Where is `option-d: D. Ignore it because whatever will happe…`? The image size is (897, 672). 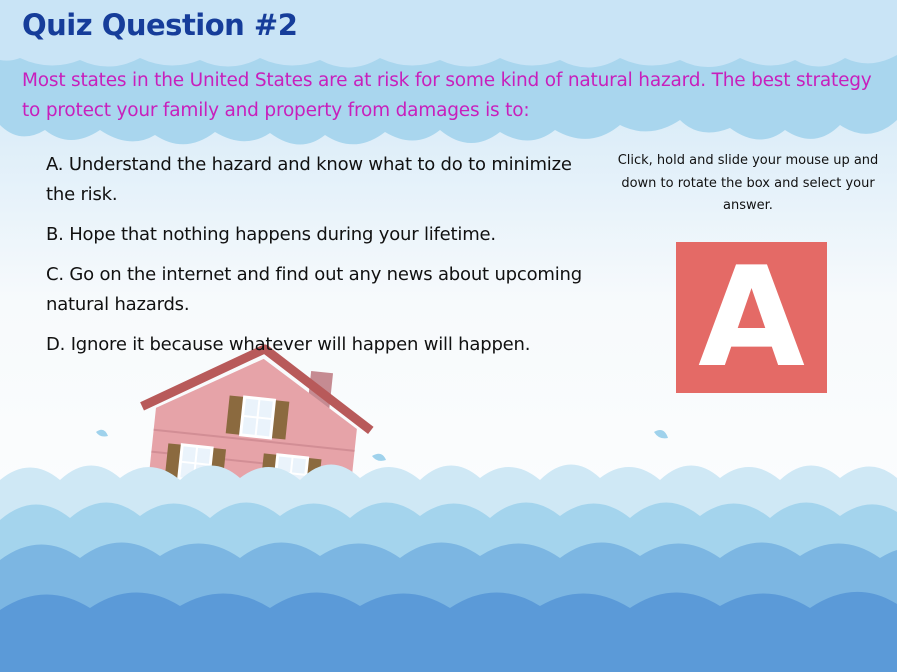
option-d: D. Ignore it because whatever will happe… is located at coordinates (288, 344).